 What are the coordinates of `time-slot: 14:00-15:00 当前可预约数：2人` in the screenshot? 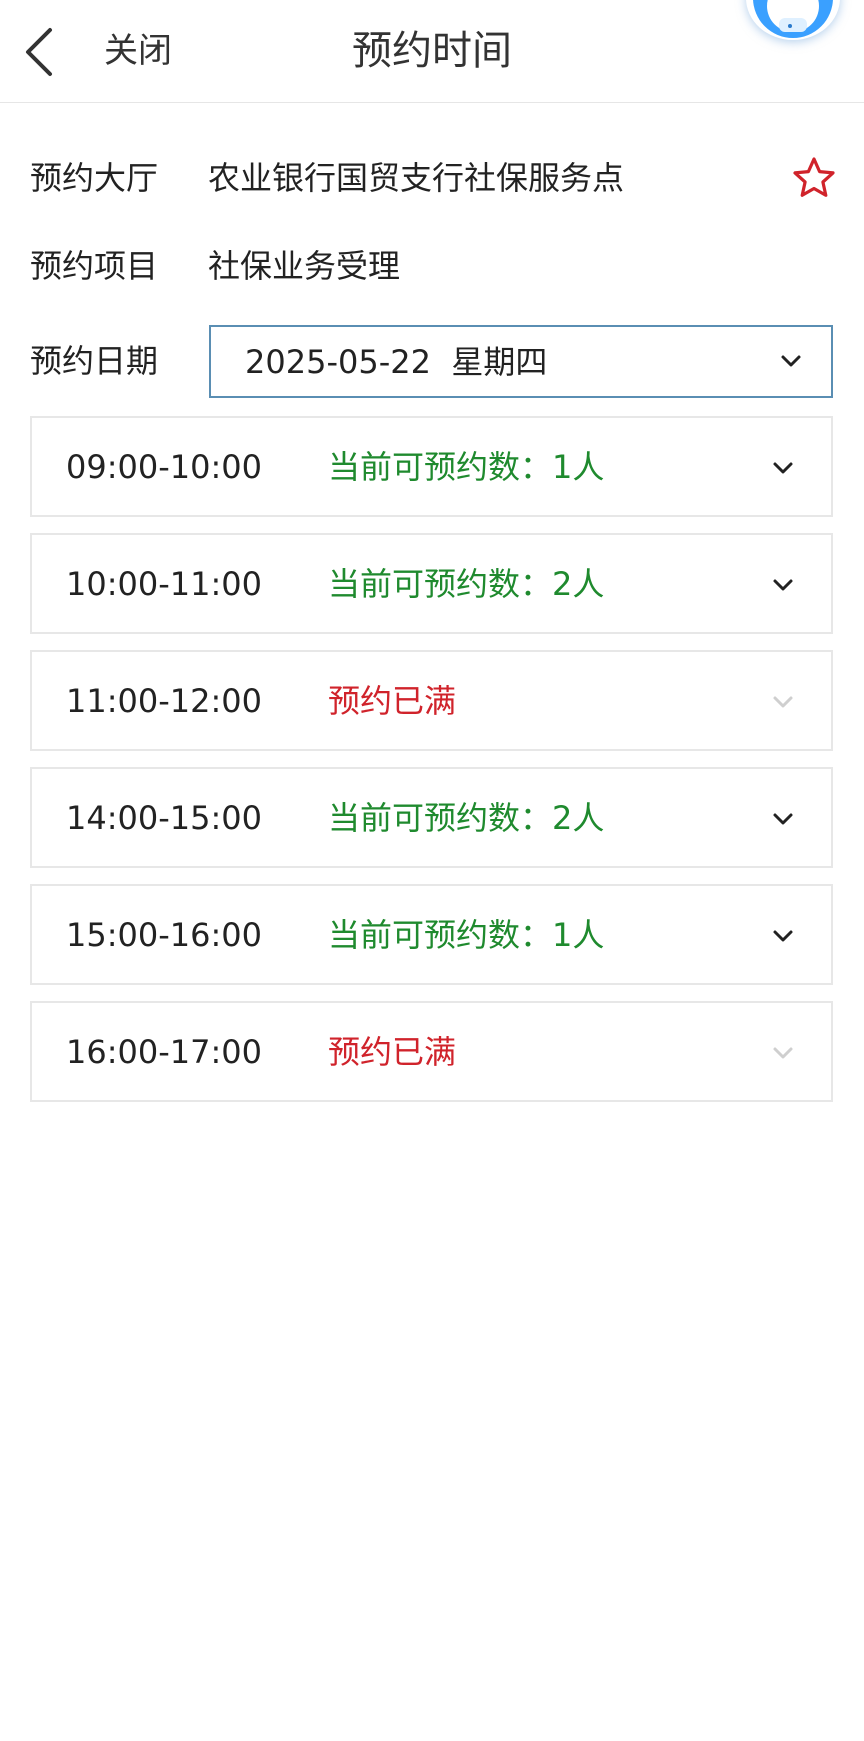 It's located at (431, 817).